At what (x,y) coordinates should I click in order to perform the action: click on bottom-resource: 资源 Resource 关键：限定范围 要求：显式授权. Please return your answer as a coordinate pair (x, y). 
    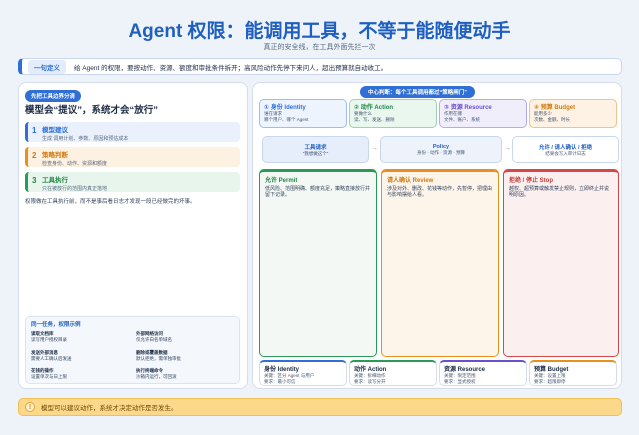
    Looking at the image, I should click on (483, 373).